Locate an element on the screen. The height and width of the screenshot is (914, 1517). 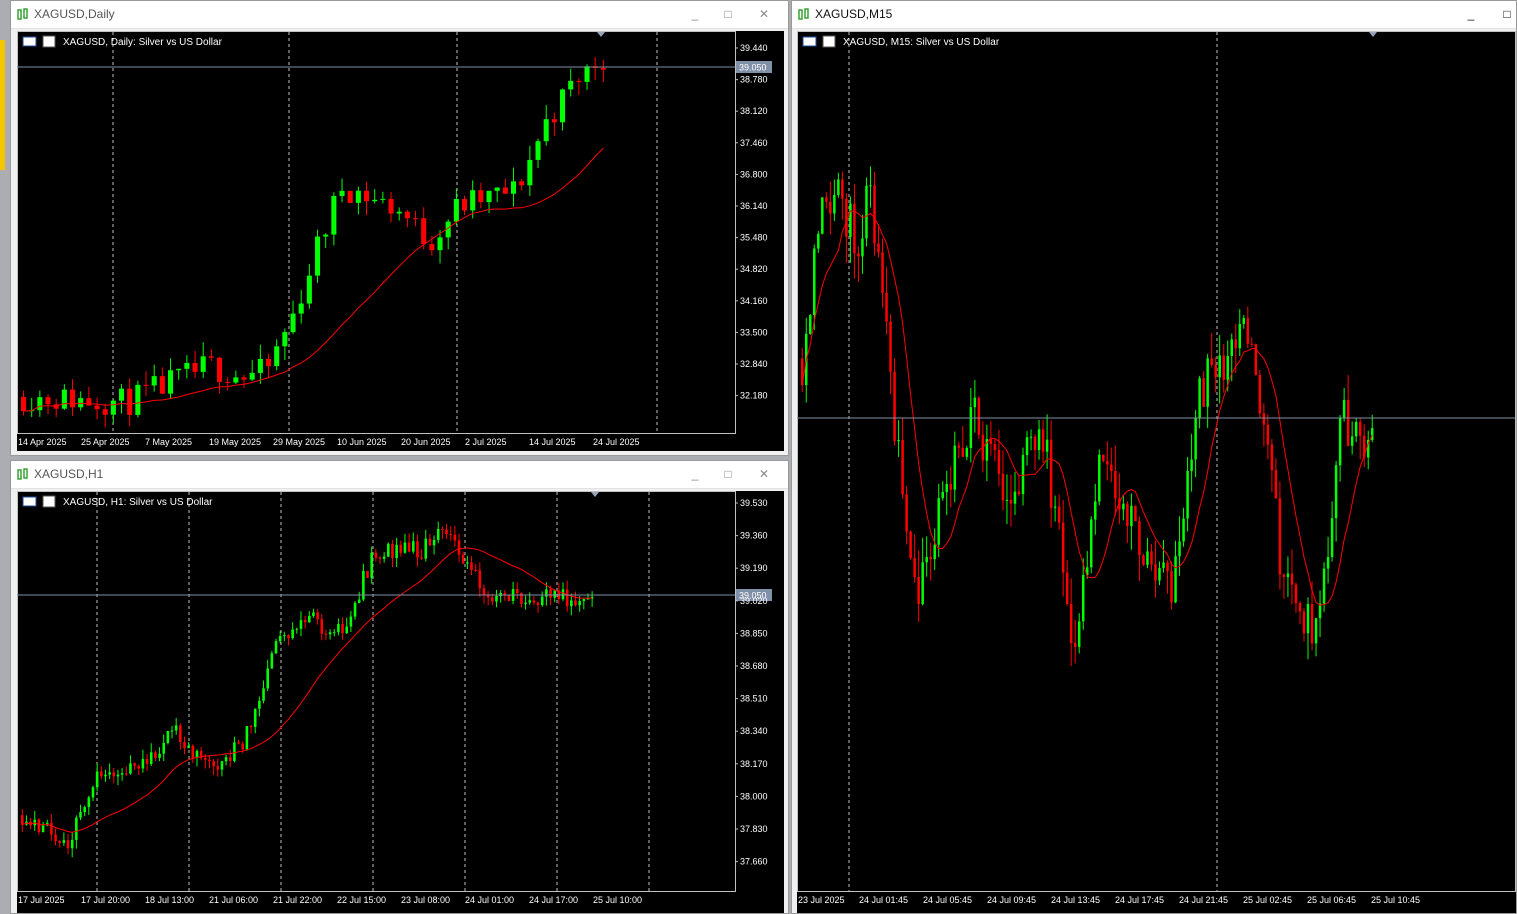
y-tick-label: 38.170 is located at coordinates (754, 764).